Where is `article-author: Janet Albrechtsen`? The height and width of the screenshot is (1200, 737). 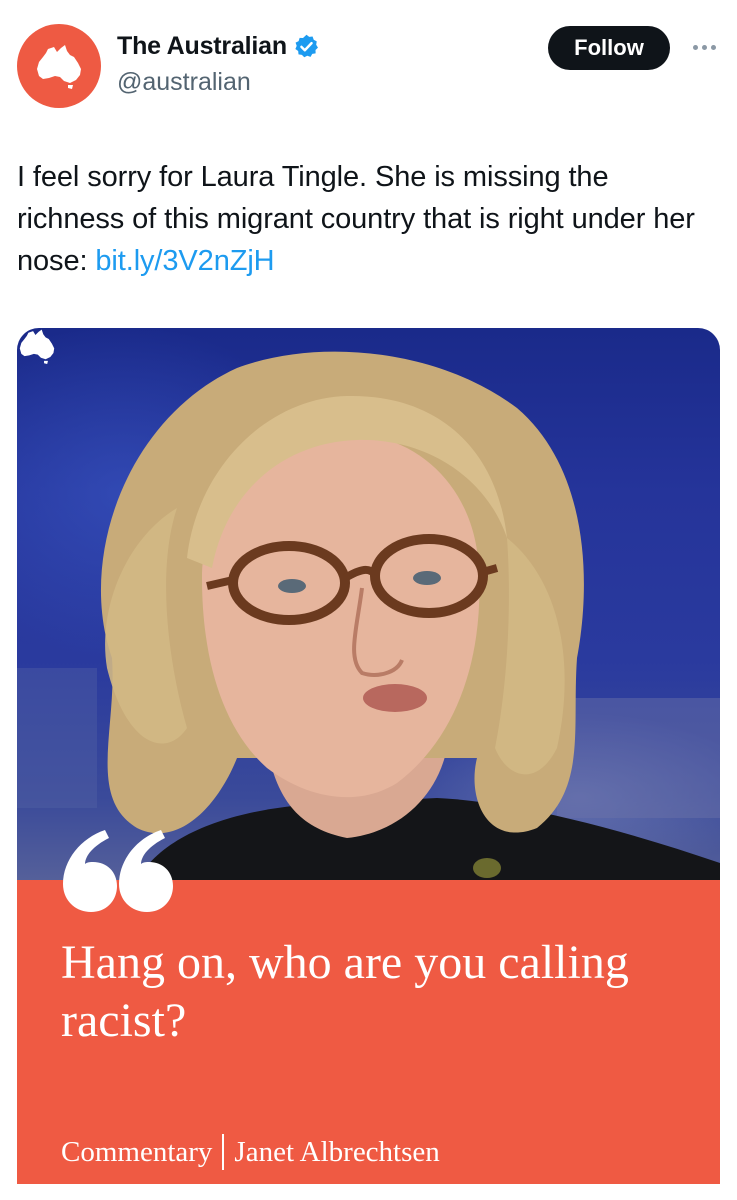
article-author: Janet Albrechtsen is located at coordinates (337, 1151).